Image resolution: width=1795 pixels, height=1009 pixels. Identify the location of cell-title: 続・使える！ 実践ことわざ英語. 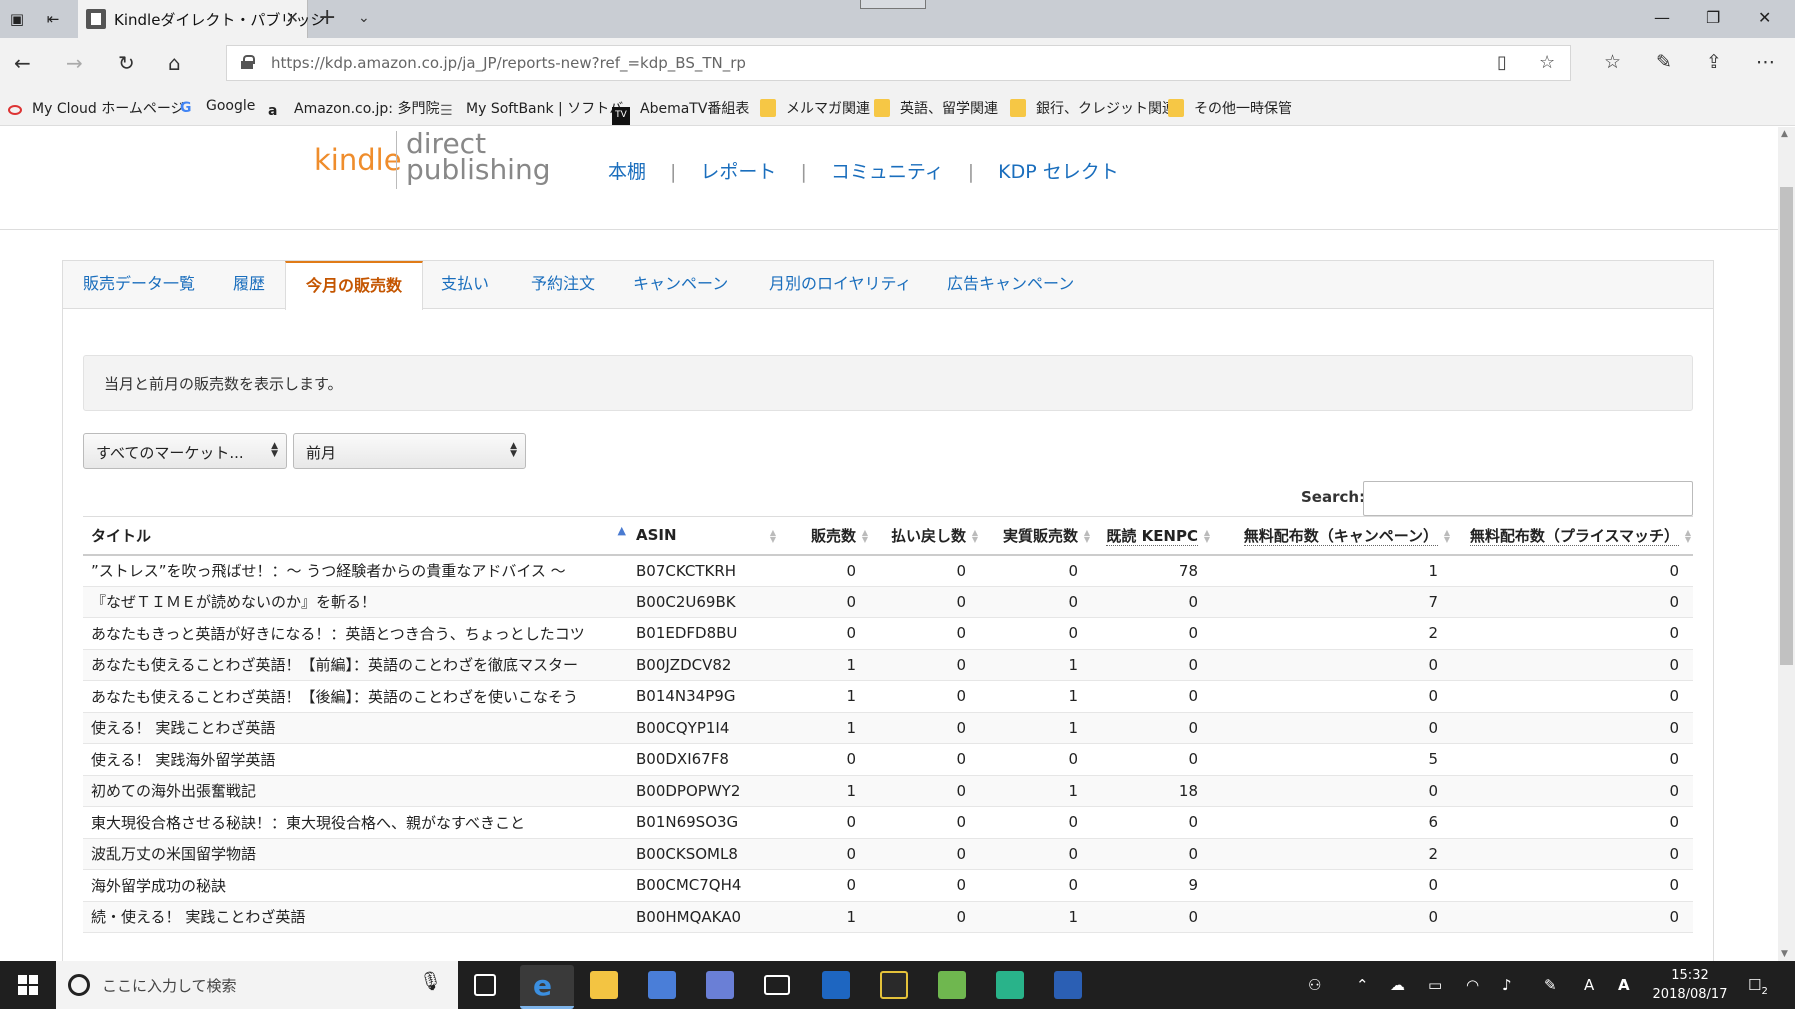
(355, 917).